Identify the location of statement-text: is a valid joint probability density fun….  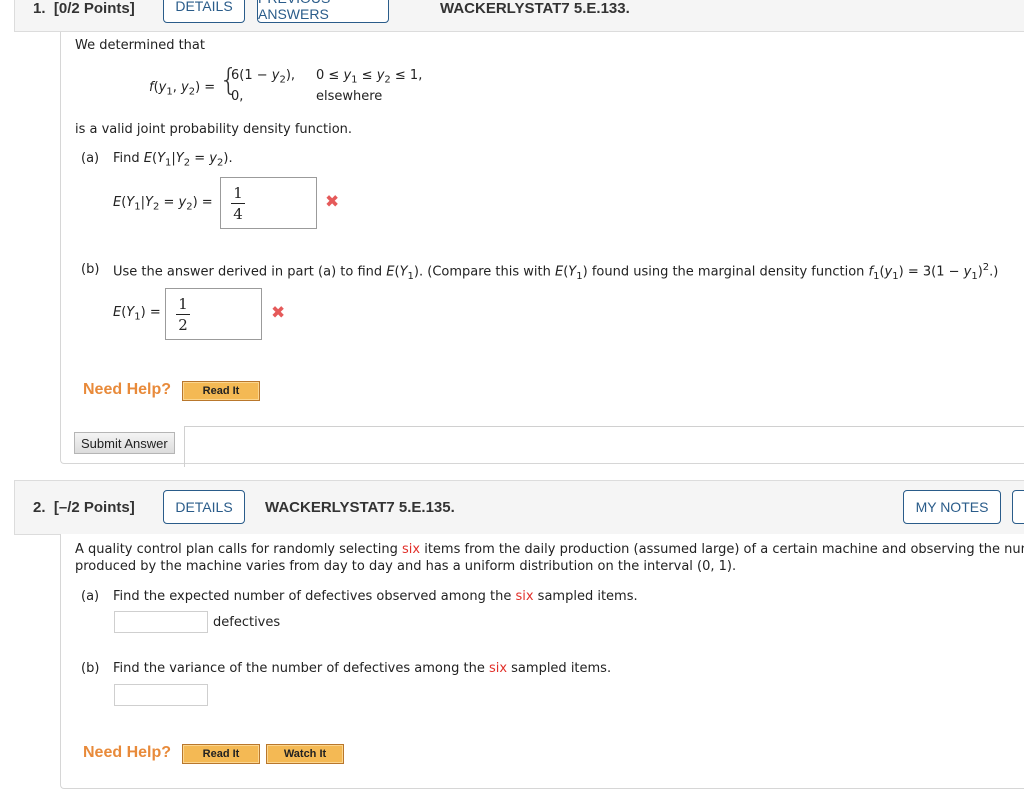
(214, 129).